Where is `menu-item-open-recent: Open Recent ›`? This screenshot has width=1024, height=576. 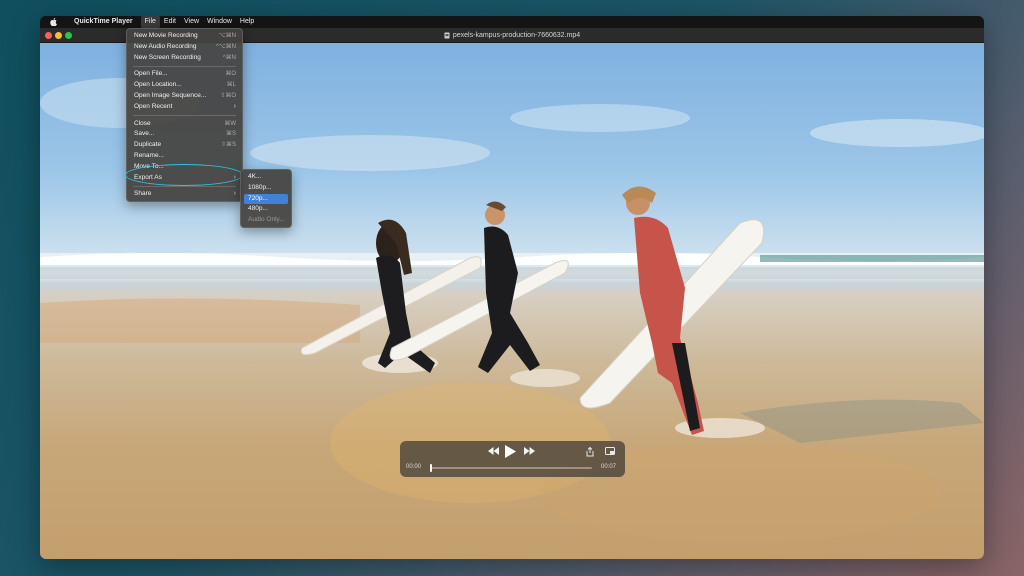
menu-item-open-recent: Open Recent › is located at coordinates (184, 107).